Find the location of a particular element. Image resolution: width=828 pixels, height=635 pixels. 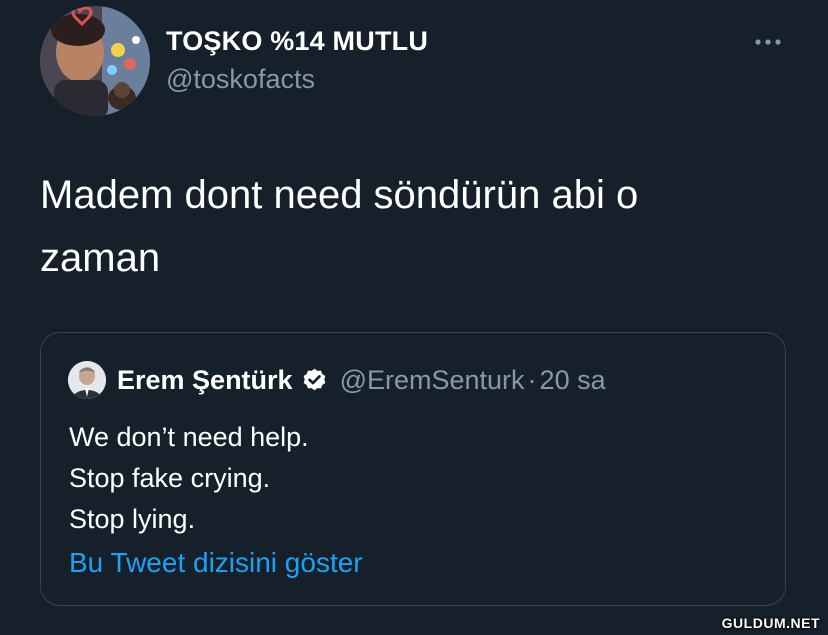

author-display-name: TOŞKO %14 MUTLU is located at coordinates (297, 41).